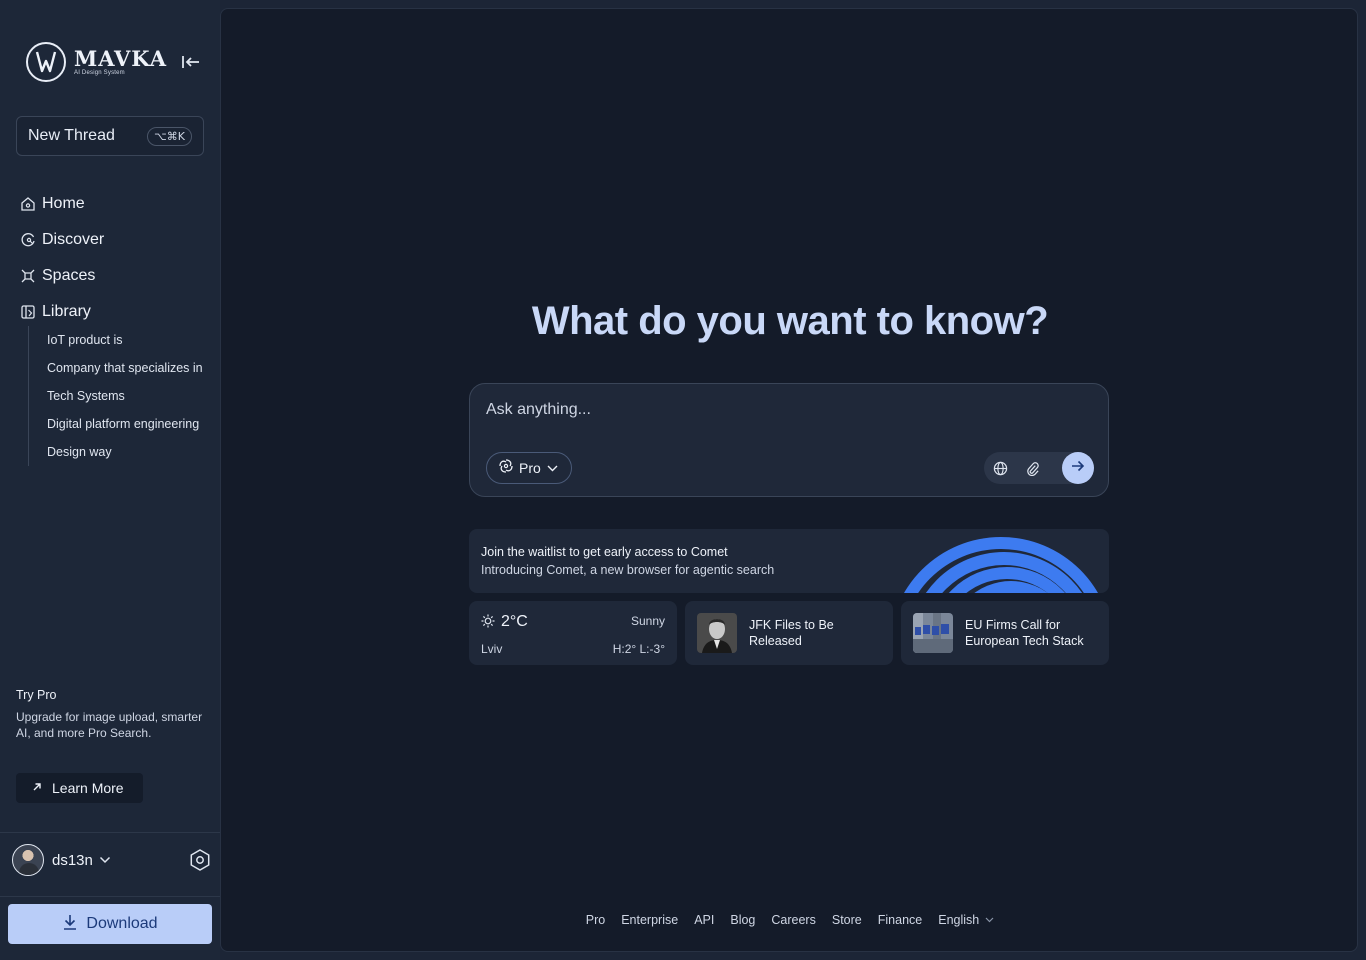 The width and height of the screenshot is (1366, 960). Describe the element at coordinates (66, 311) in the screenshot. I see `sidebar-item-label: Library` at that location.